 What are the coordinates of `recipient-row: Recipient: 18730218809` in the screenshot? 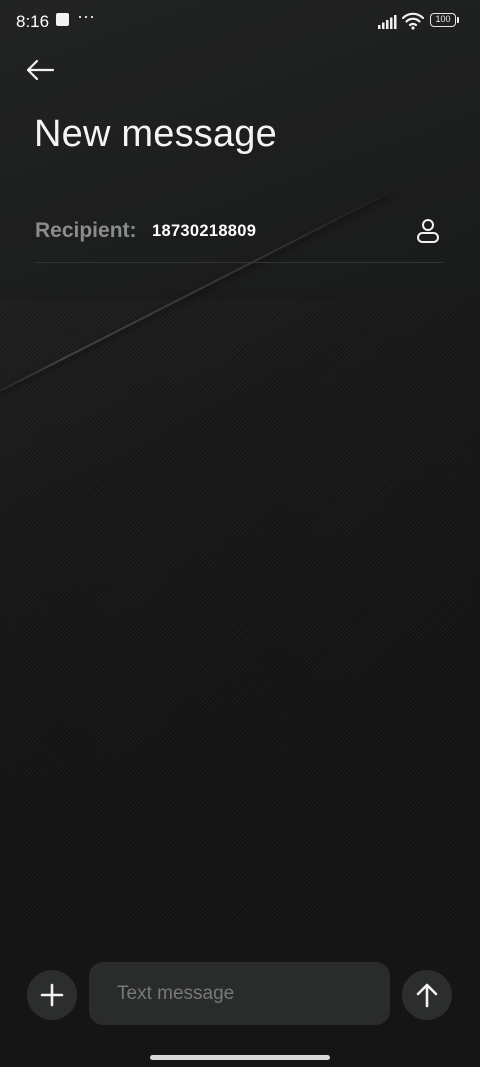 It's located at (239, 236).